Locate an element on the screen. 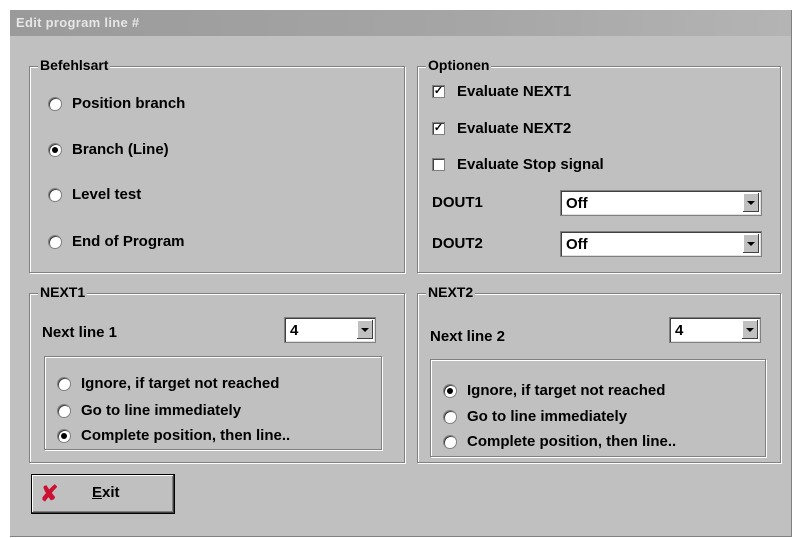 This screenshot has height=538, width=795. close-x-icon: ✘ is located at coordinates (49, 493).